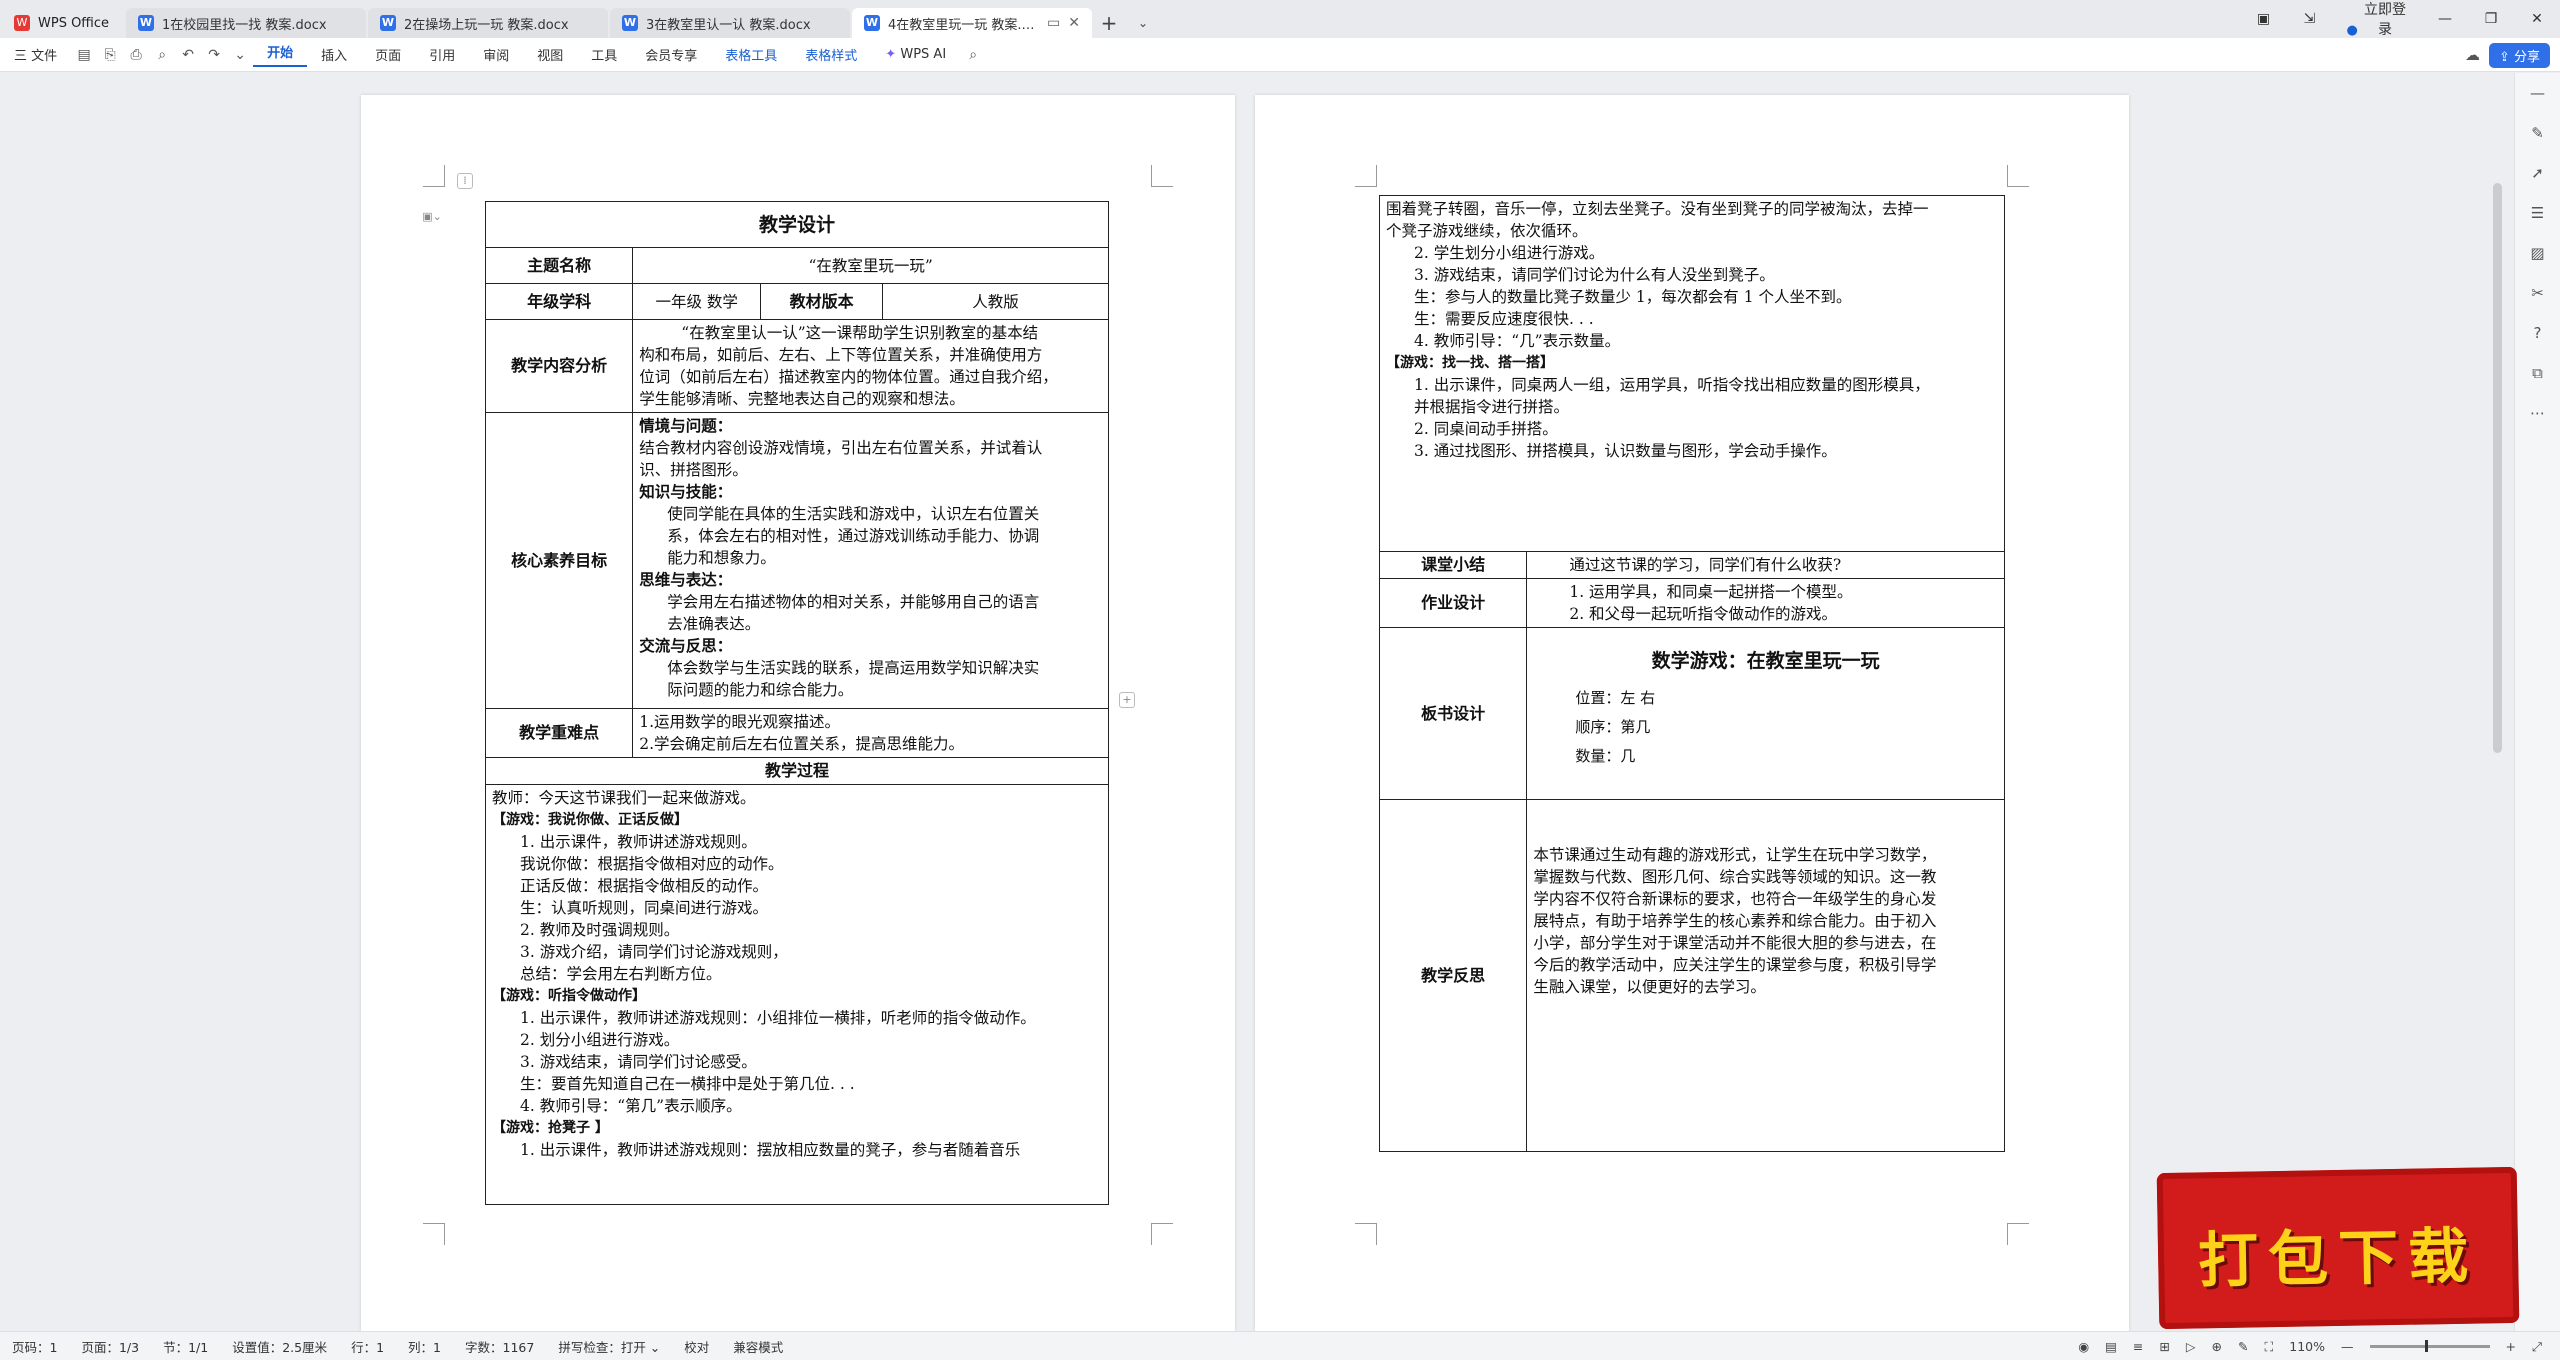 Image resolution: width=2560 pixels, height=1360 pixels. Describe the element at coordinates (2491, 19) in the screenshot. I see `restore-icon: ❐` at that location.